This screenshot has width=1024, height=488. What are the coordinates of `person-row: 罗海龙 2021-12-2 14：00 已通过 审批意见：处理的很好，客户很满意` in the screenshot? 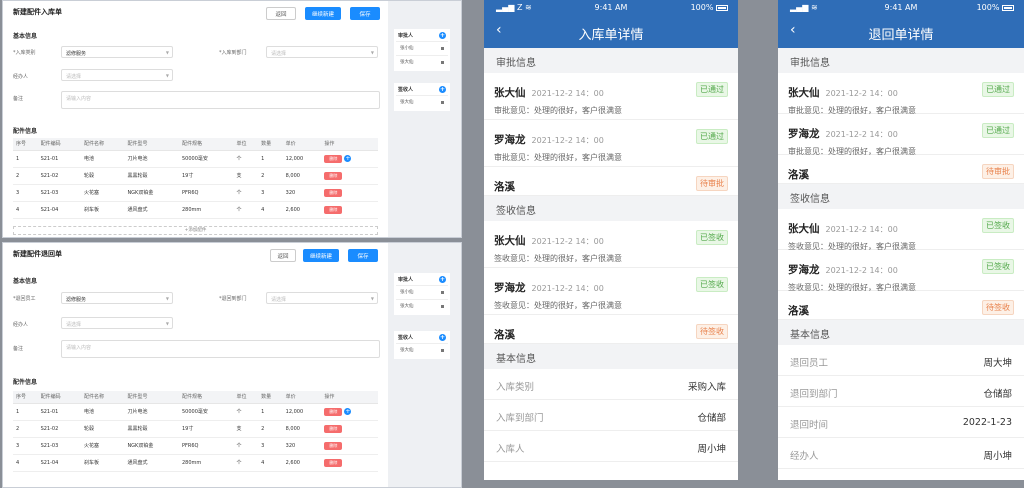 It's located at (611, 143).